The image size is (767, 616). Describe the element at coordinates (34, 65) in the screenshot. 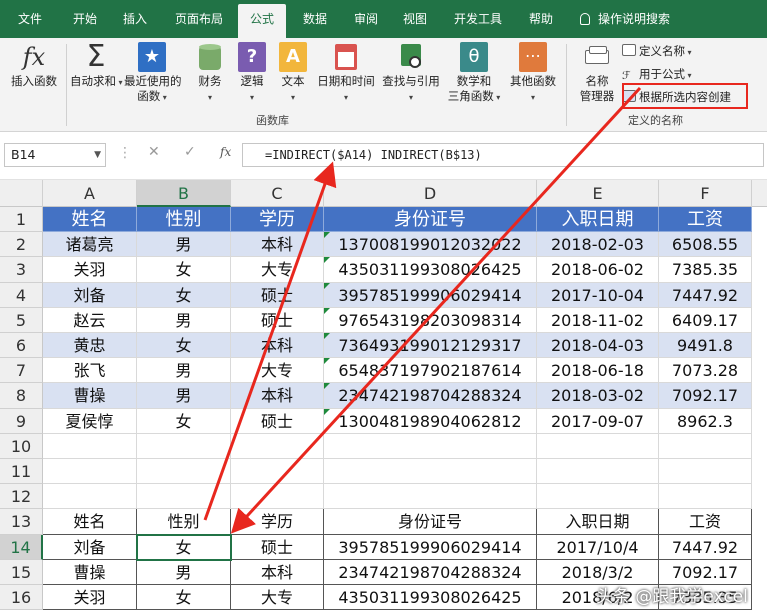

I see `insert-function-button: fx 插入函数` at that location.